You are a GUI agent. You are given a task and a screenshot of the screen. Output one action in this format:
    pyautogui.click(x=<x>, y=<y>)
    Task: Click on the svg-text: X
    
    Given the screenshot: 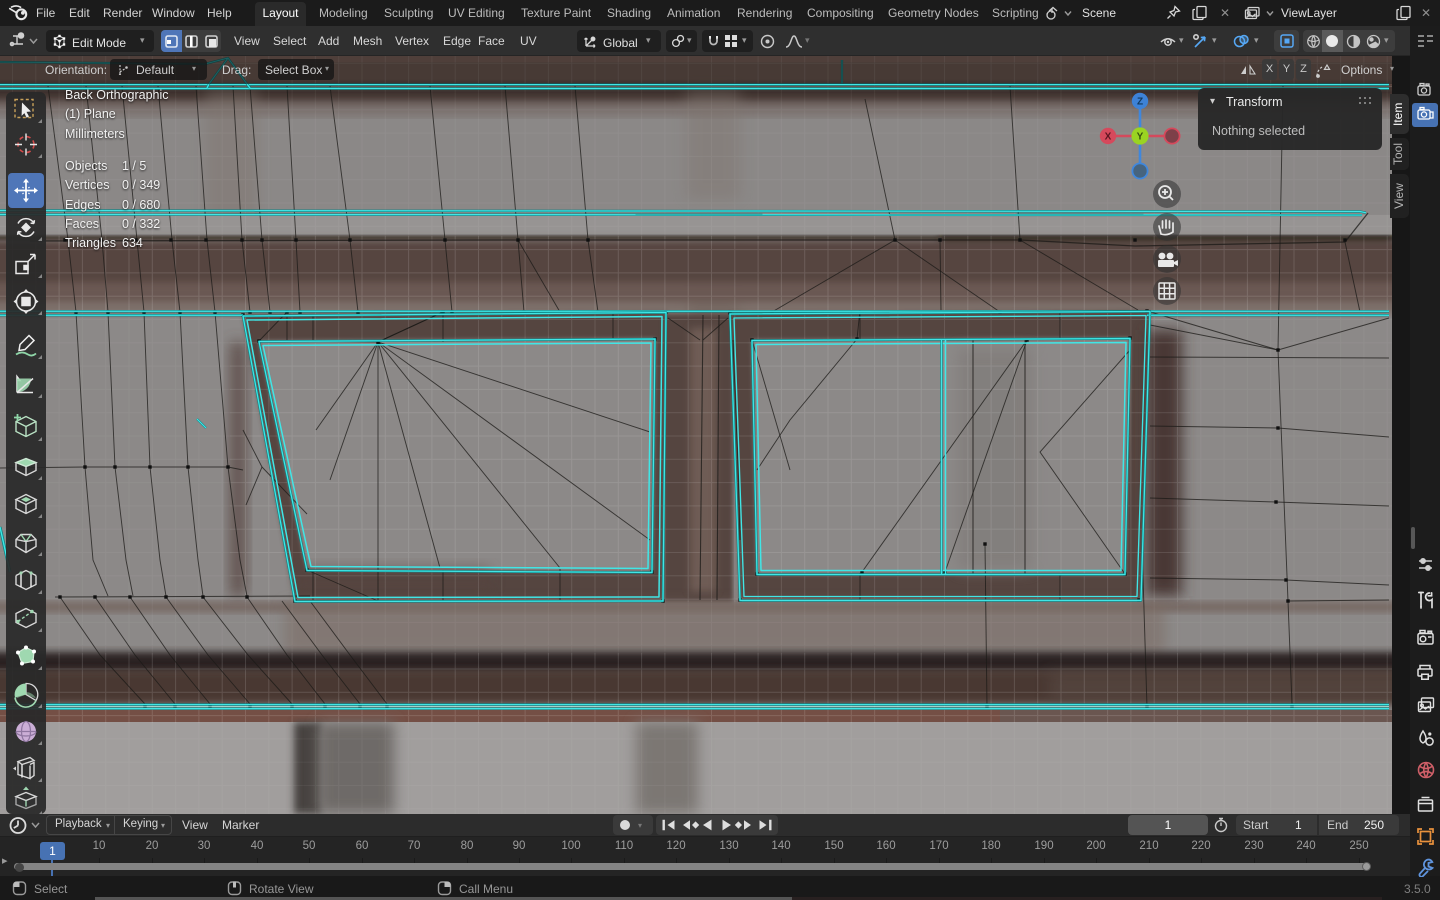 What is the action you would take?
    pyautogui.click(x=1108, y=137)
    